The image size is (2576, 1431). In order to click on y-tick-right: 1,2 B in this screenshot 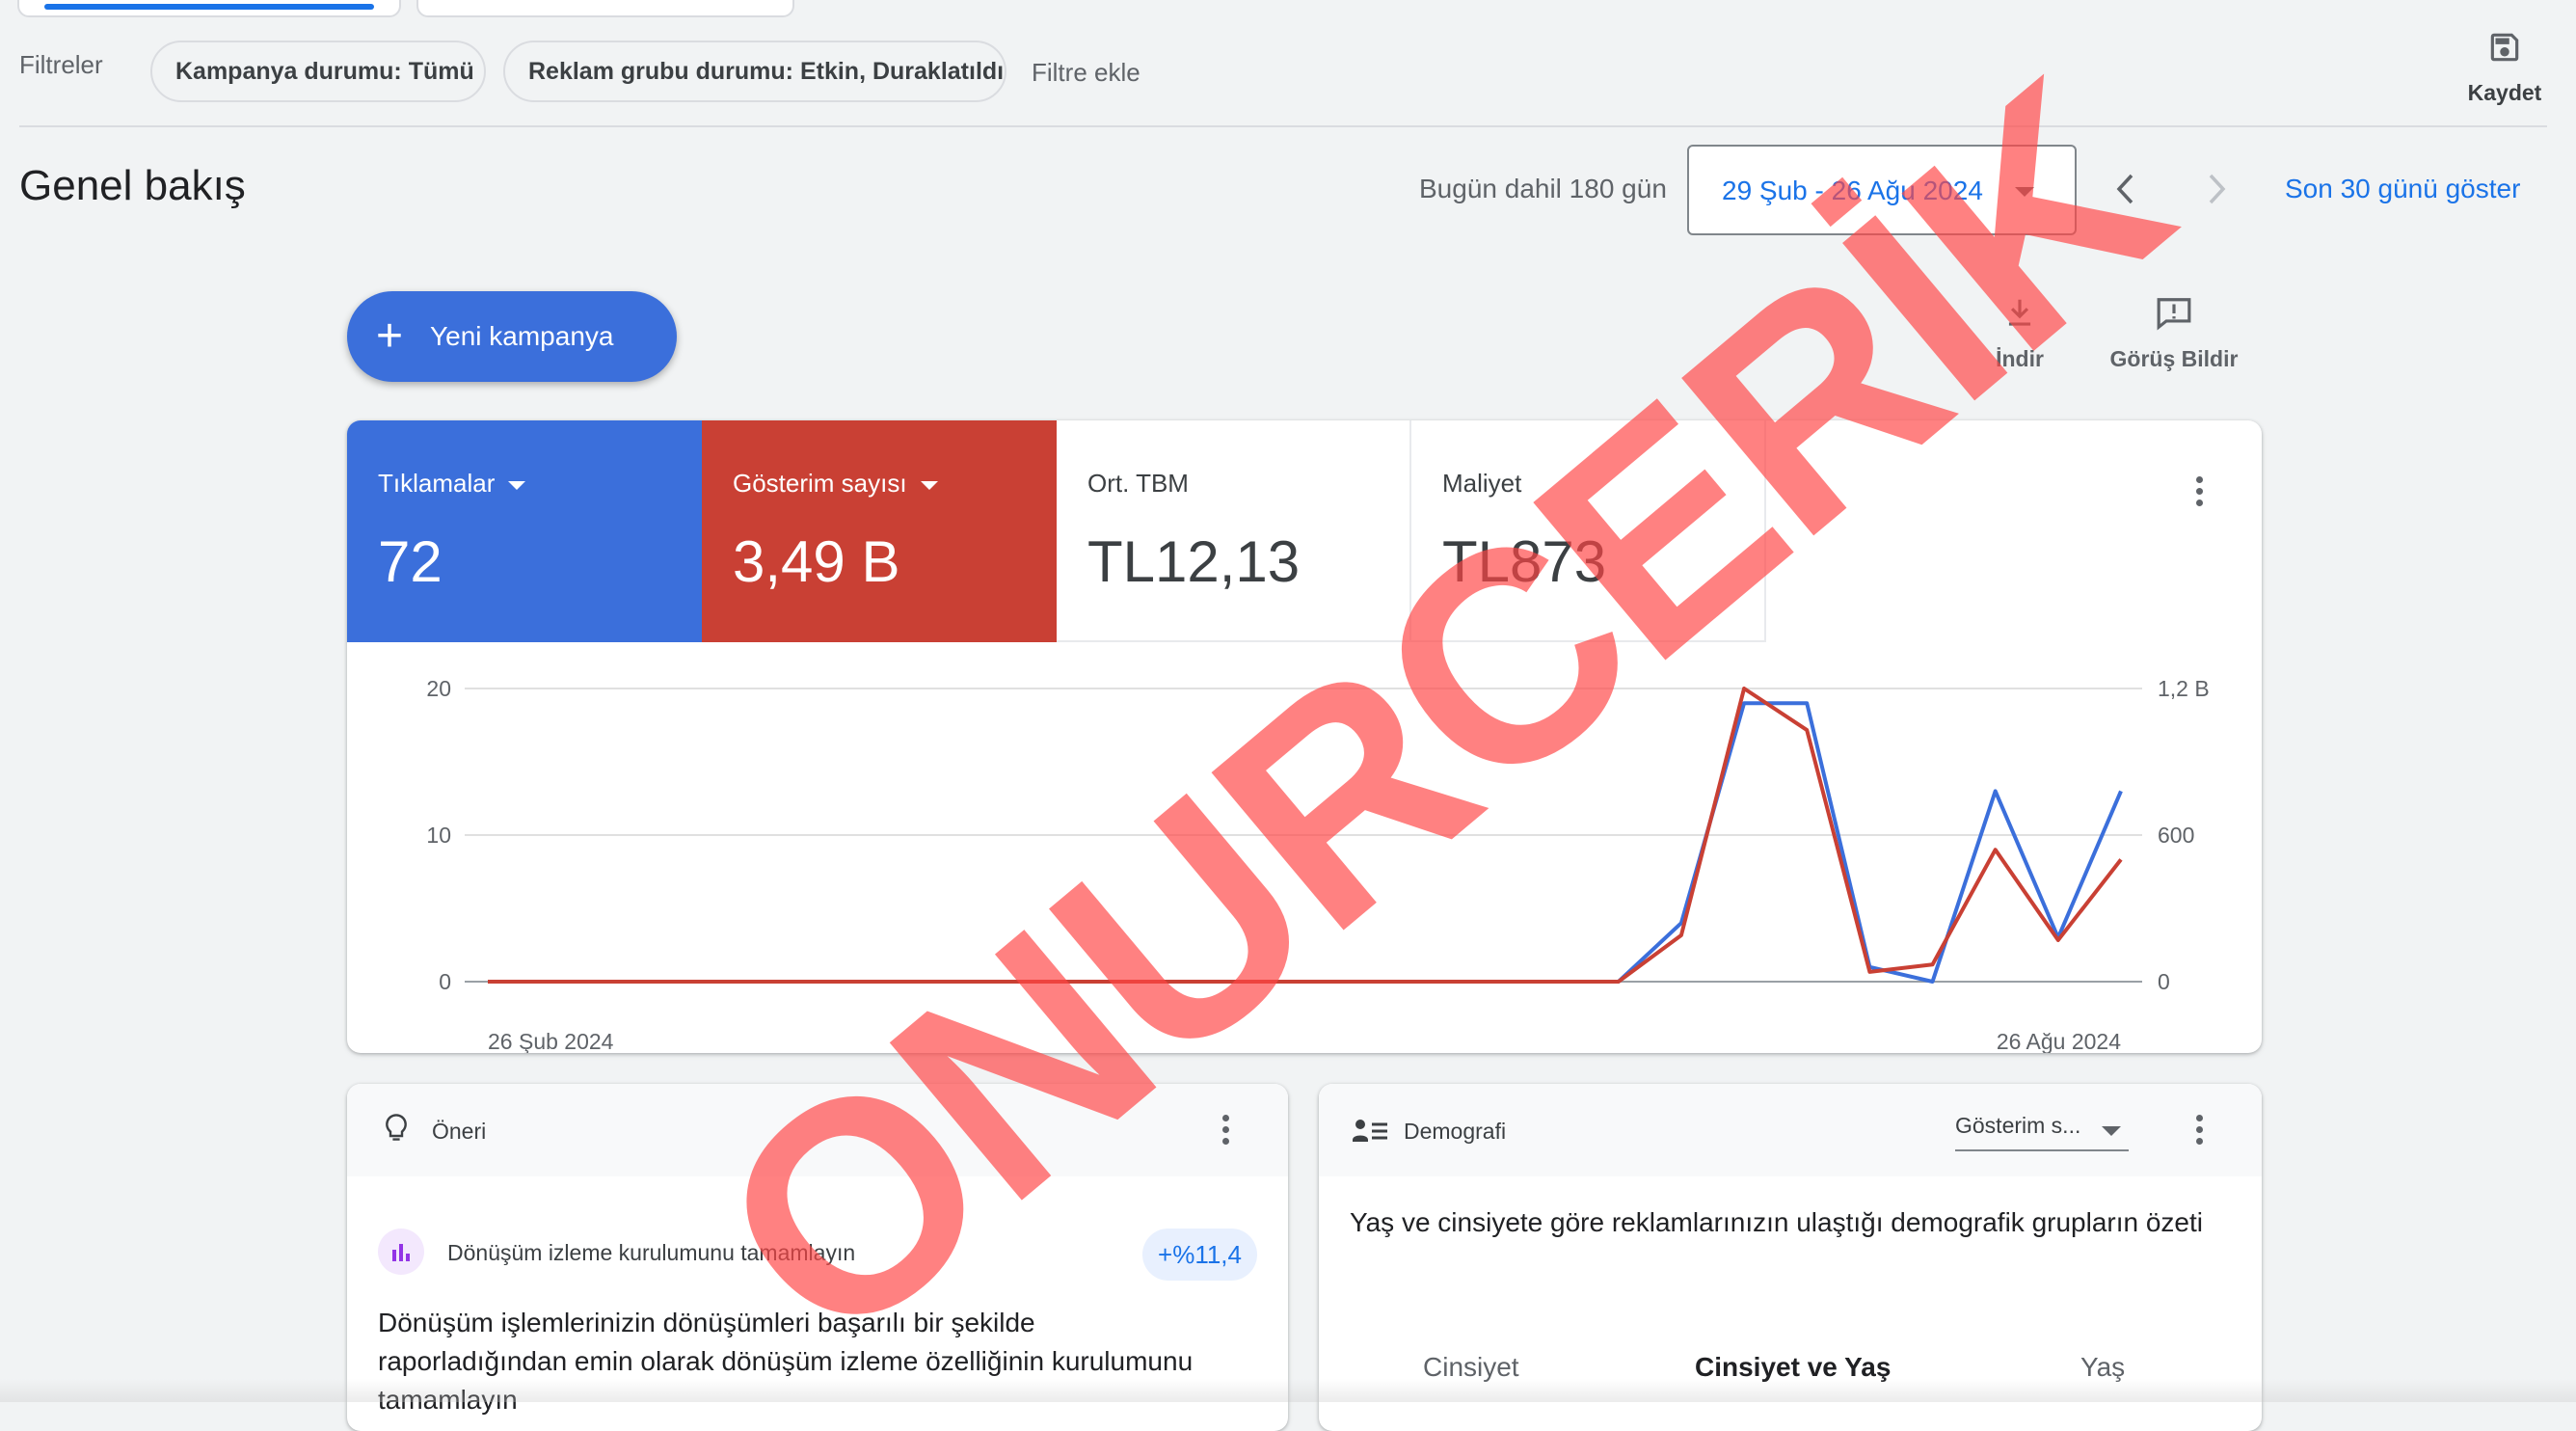, I will do `click(2184, 688)`.